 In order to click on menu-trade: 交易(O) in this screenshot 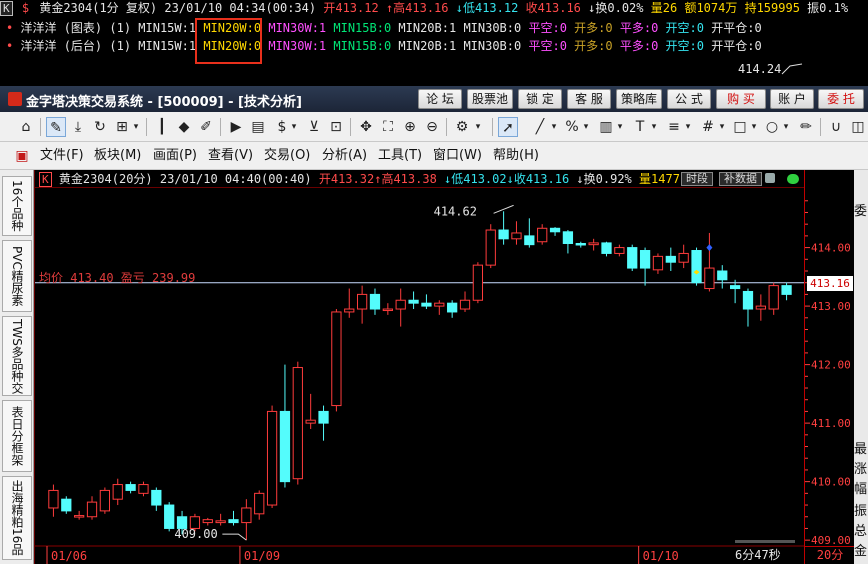, I will do `click(287, 156)`.